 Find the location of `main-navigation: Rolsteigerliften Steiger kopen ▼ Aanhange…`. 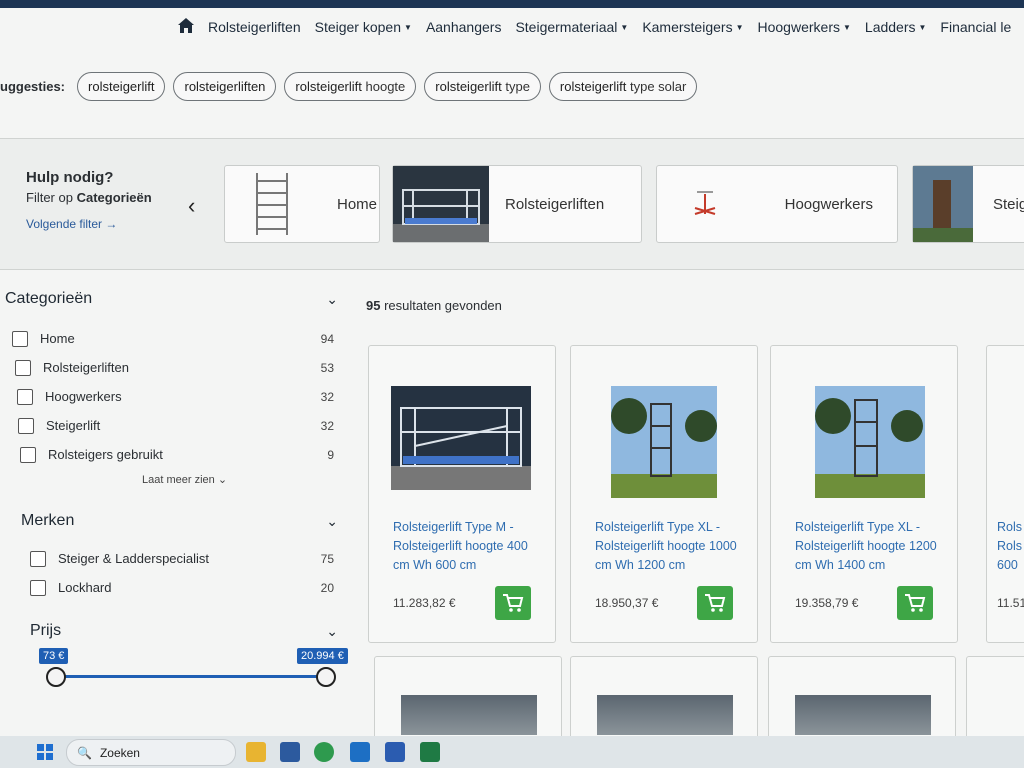

main-navigation: Rolsteigerliften Steiger kopen ▼ Aanhange… is located at coordinates (594, 27).